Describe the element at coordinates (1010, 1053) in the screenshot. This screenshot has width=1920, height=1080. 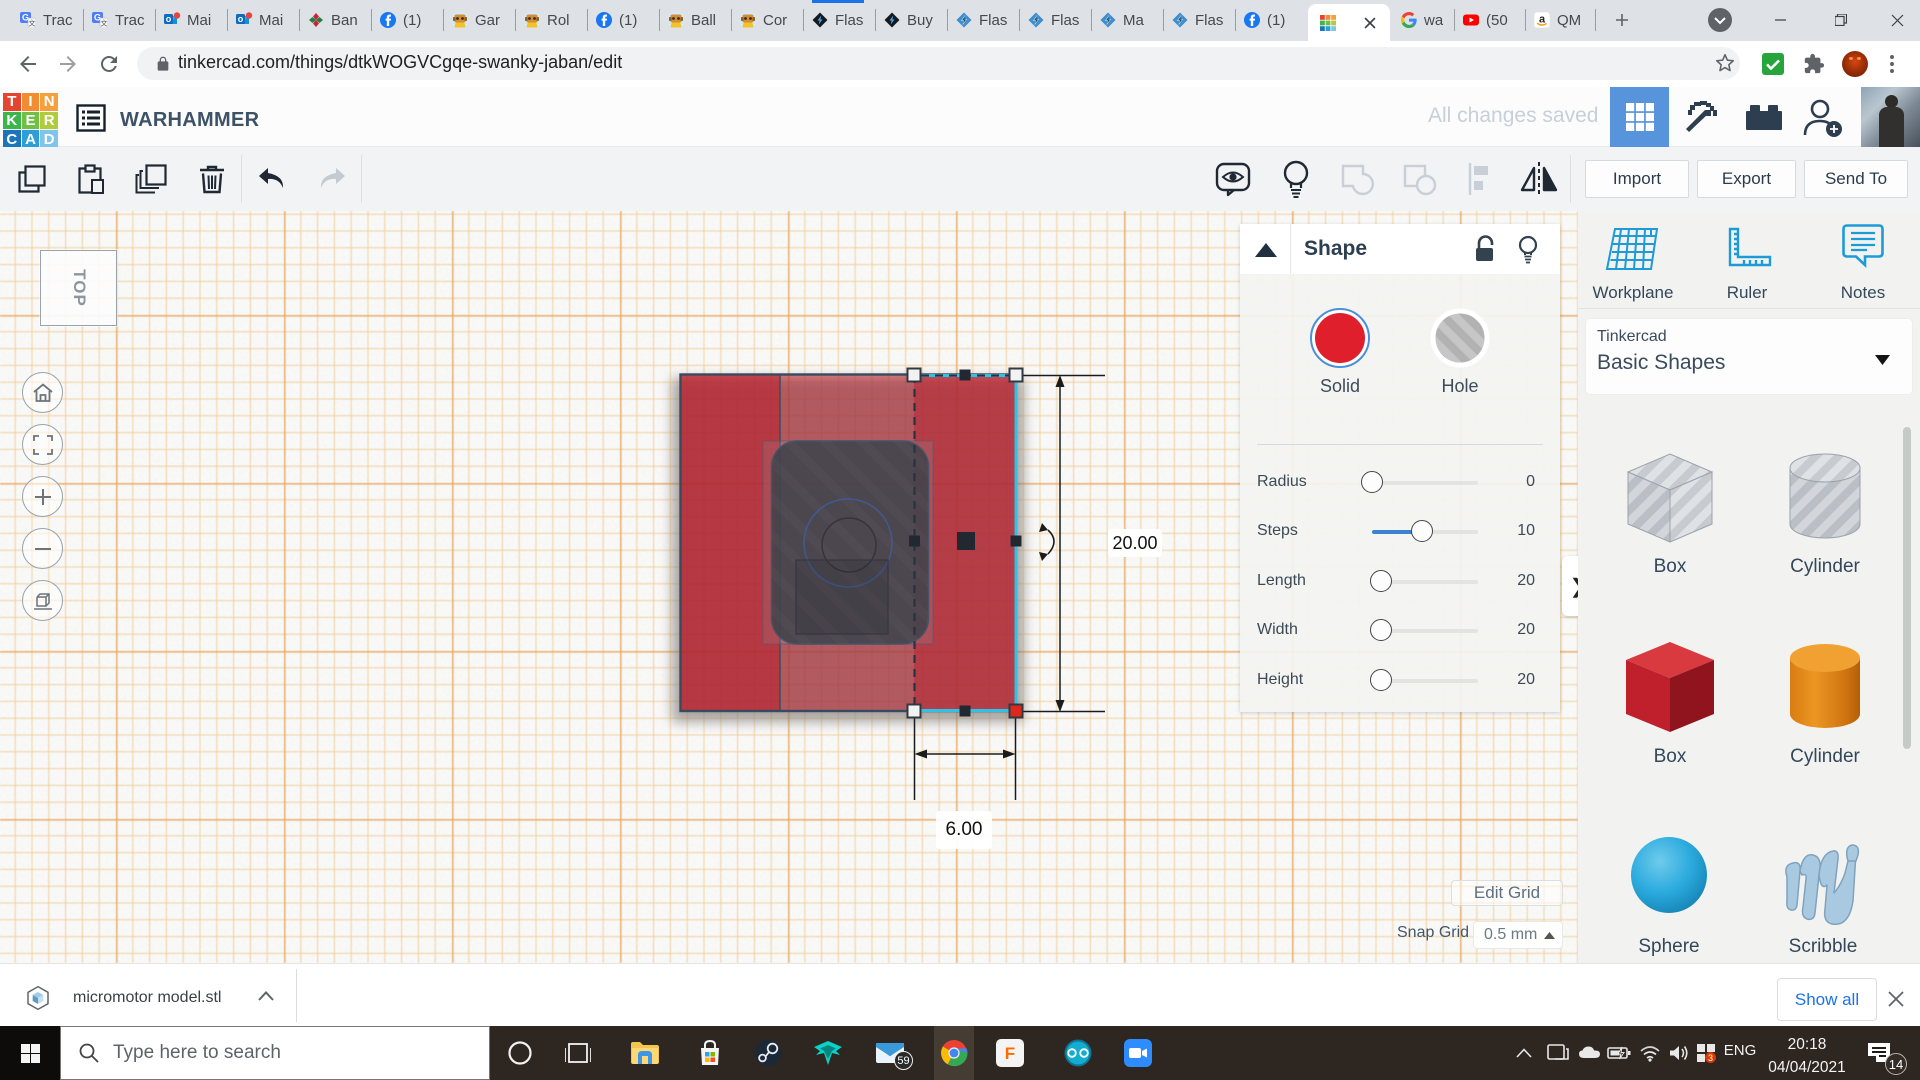
I see `svg-text: F` at that location.